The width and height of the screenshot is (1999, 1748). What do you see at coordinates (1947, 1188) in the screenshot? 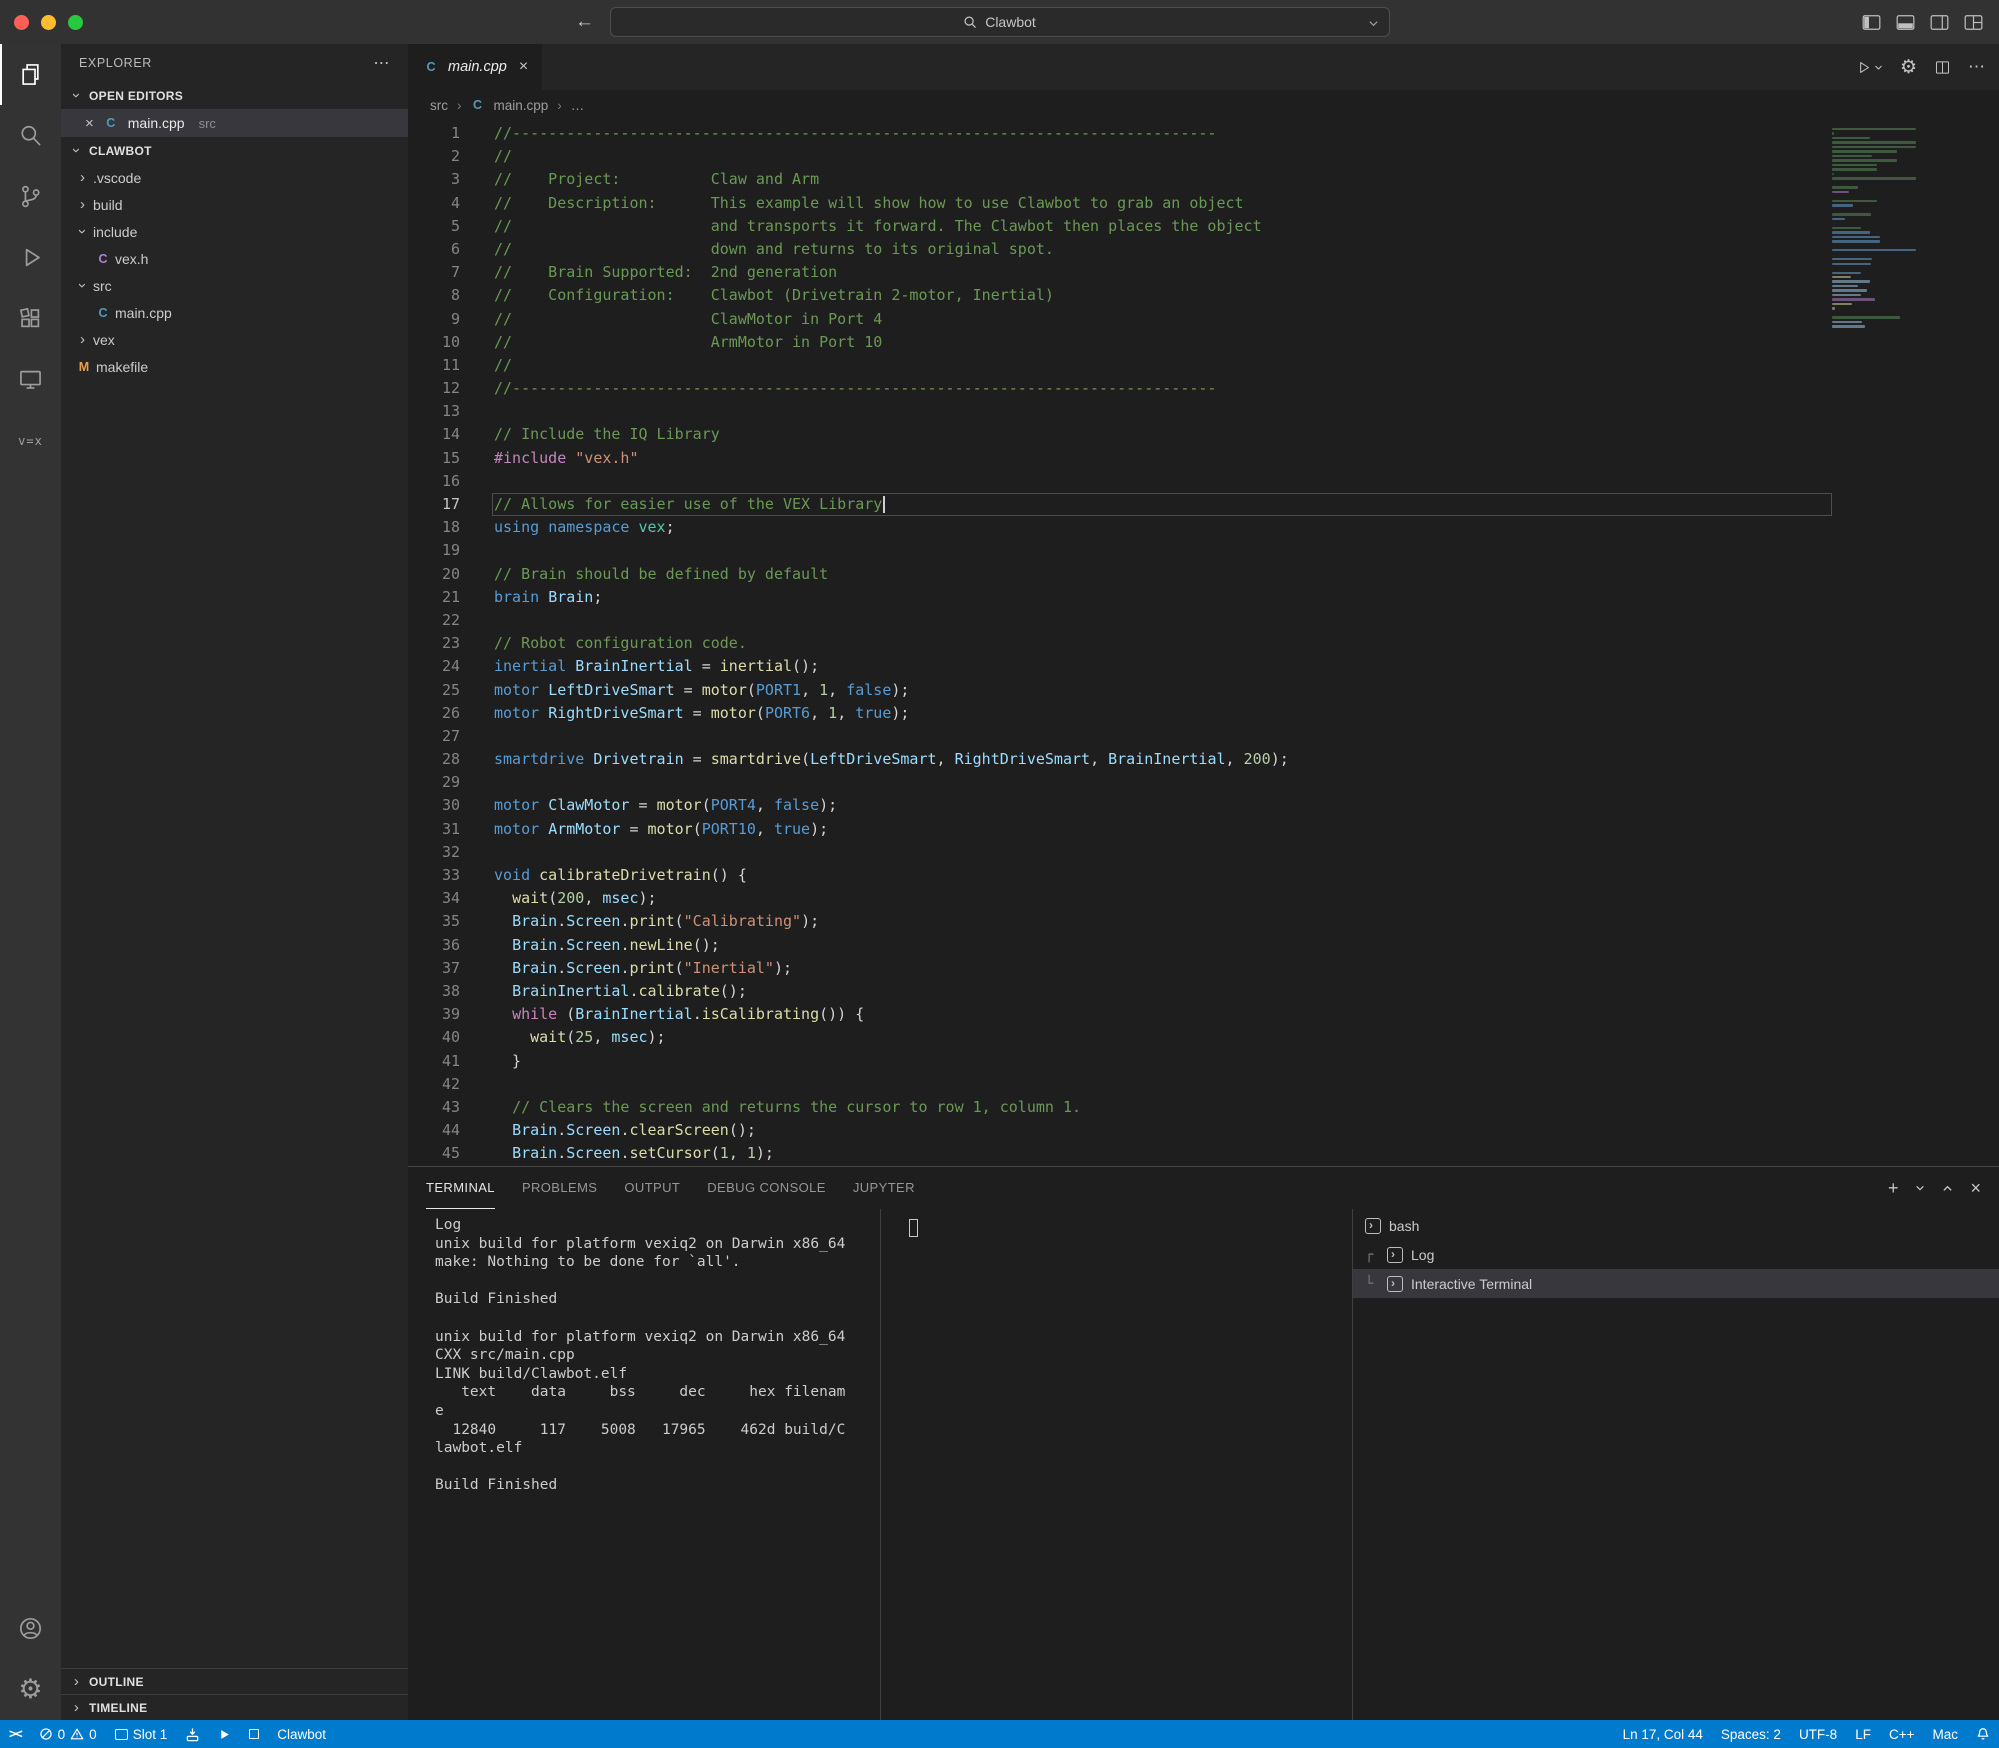
I see `maximize-panel-icon` at bounding box center [1947, 1188].